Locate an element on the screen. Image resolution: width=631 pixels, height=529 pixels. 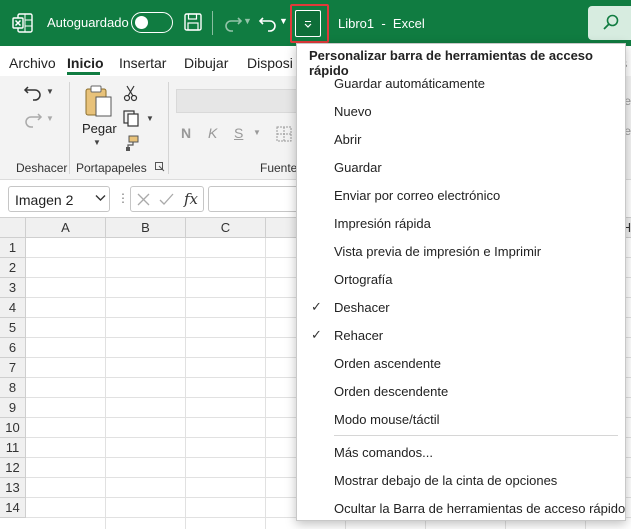
check-icon: ✓ is located at coordinates (316, 334).